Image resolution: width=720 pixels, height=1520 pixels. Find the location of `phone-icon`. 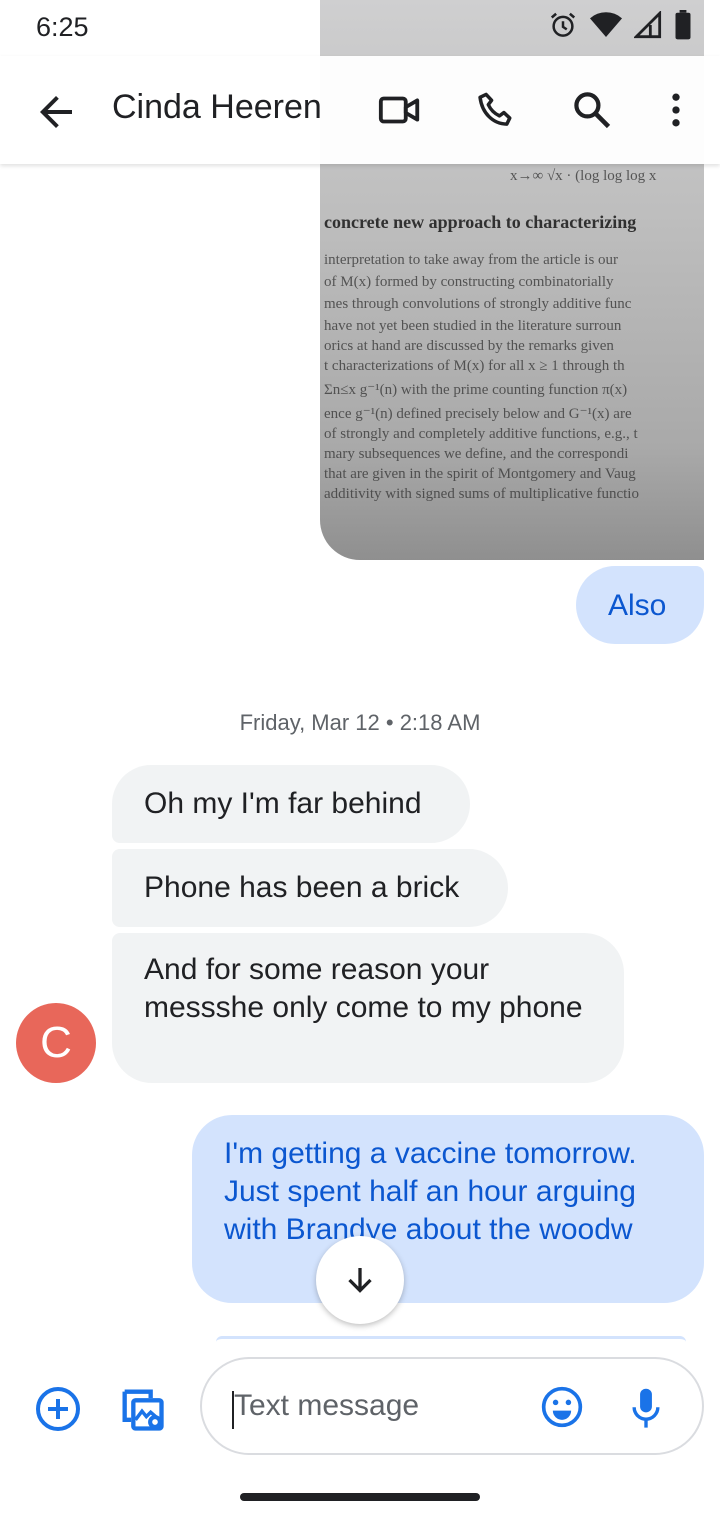

phone-icon is located at coordinates (495, 109).